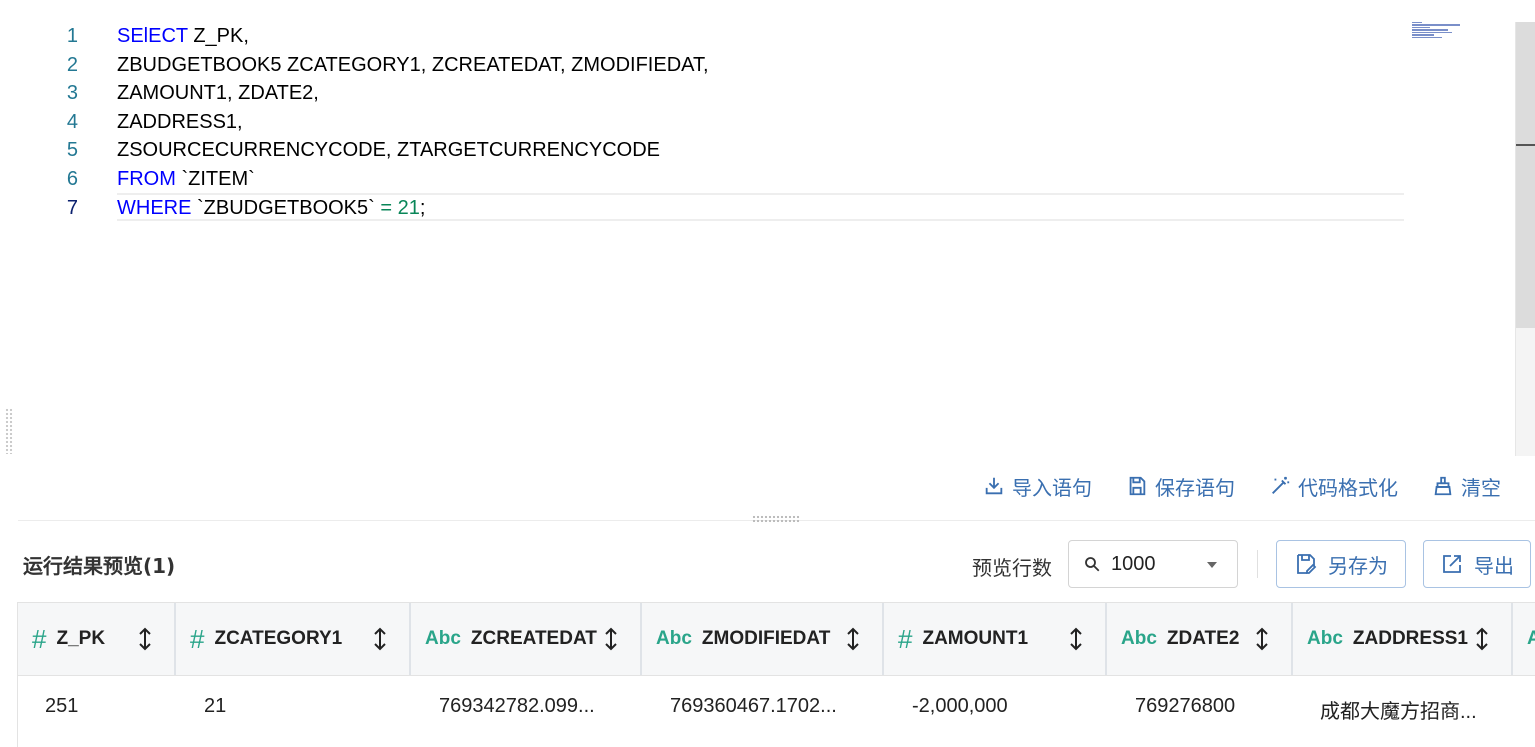 The width and height of the screenshot is (1535, 747). What do you see at coordinates (146, 179) in the screenshot?
I see `sql-keyword: FROM` at bounding box center [146, 179].